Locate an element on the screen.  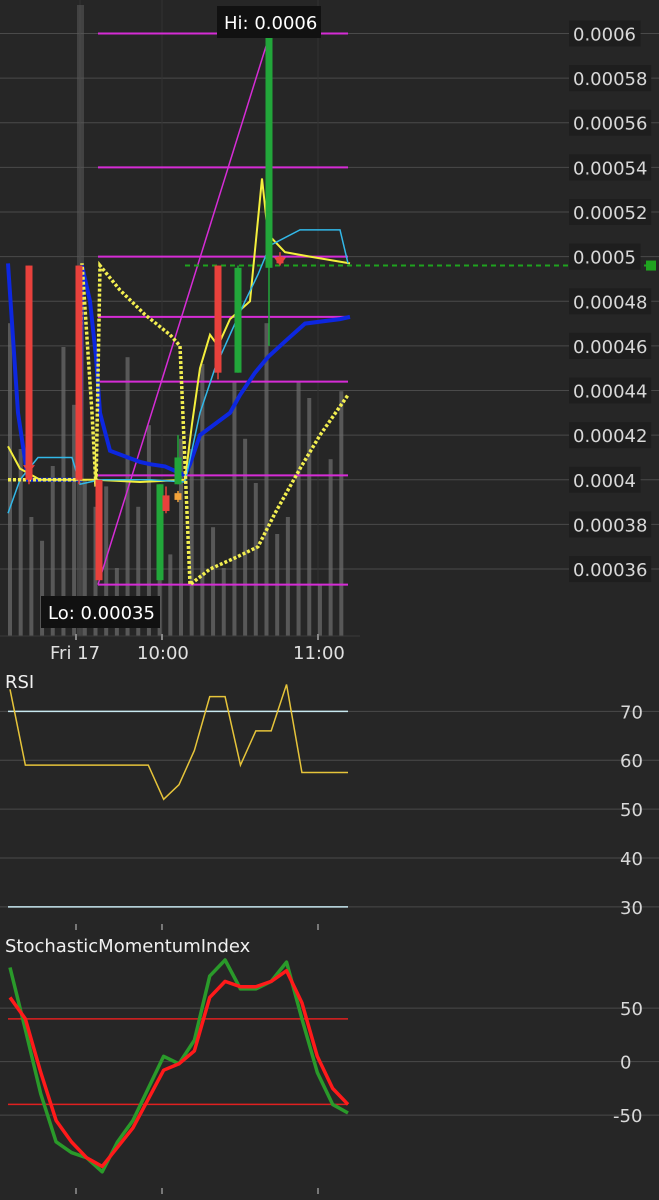
hi-label: Hi: 0.0006 is located at coordinates (269, 22).